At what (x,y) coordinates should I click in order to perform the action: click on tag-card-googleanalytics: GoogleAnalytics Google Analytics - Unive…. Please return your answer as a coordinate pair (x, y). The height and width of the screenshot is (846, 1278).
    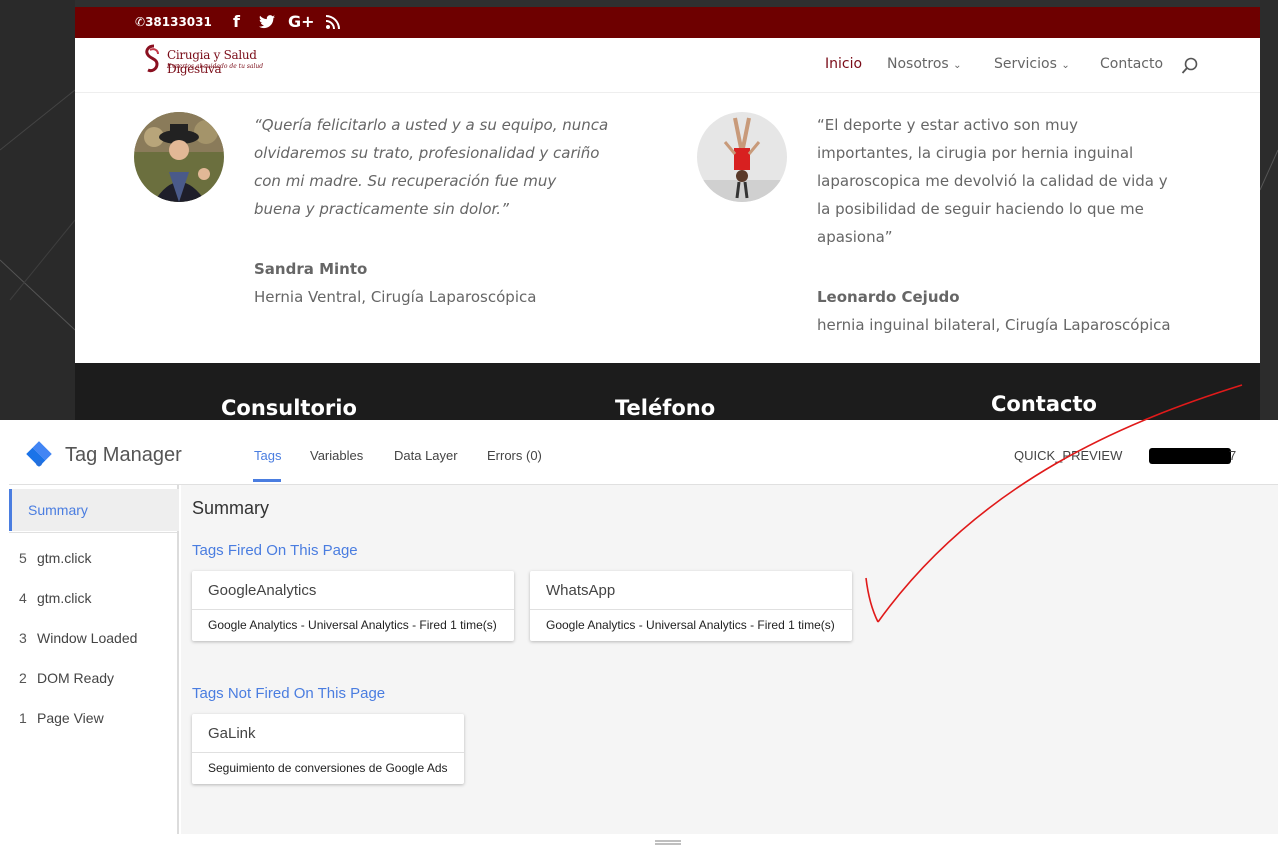
    Looking at the image, I should click on (353, 606).